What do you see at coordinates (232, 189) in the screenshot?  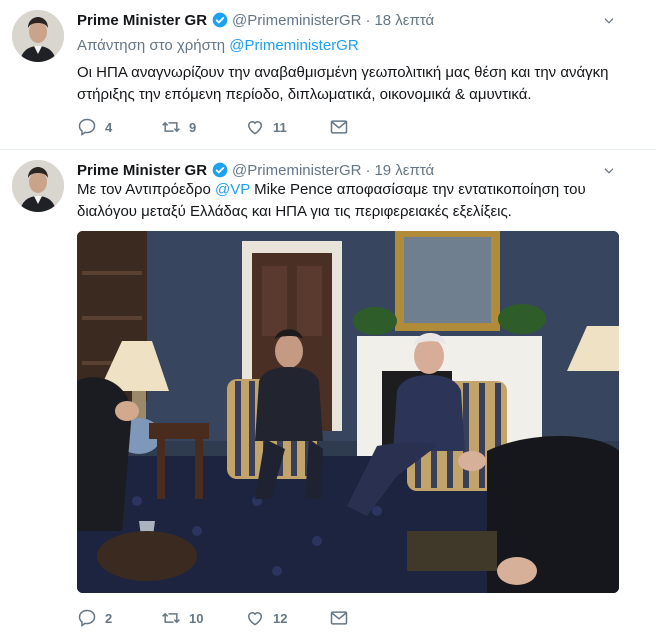 I see `mention-link: @VP` at bounding box center [232, 189].